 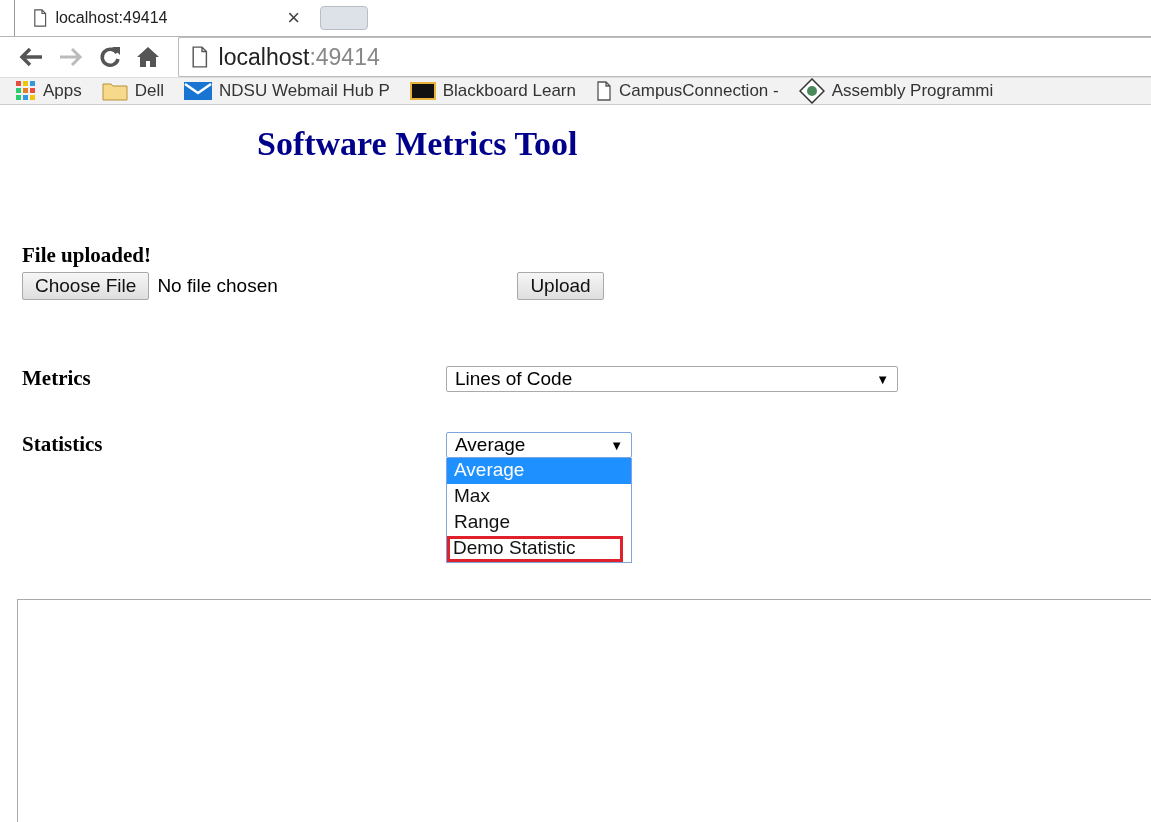 What do you see at coordinates (535, 549) in the screenshot?
I see `dropdown-option: Demo Statistic` at bounding box center [535, 549].